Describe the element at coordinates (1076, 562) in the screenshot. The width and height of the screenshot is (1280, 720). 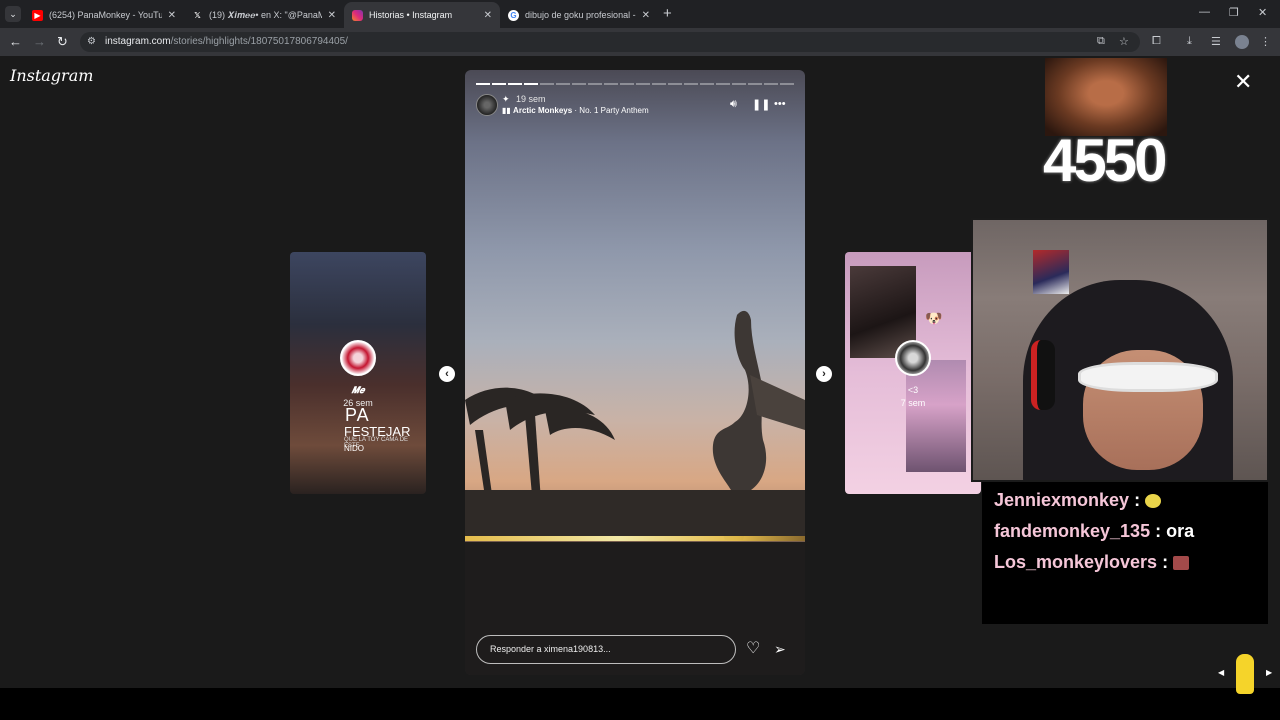
I see `chat-user: Los_monkeylovers` at that location.